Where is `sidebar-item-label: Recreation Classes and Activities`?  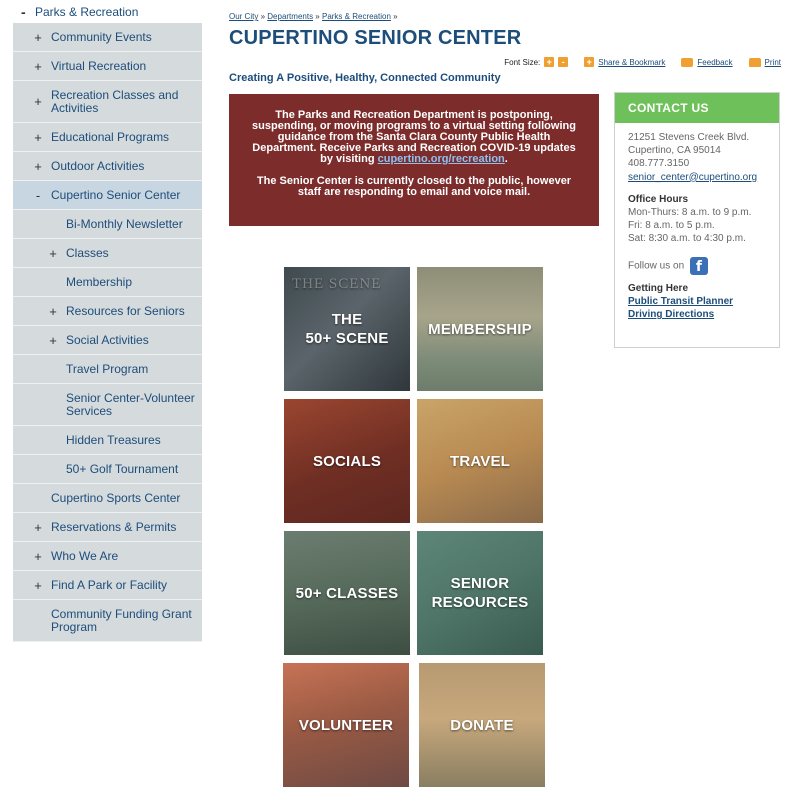
sidebar-item-label: Recreation Classes and Activities is located at coordinates (123, 101).